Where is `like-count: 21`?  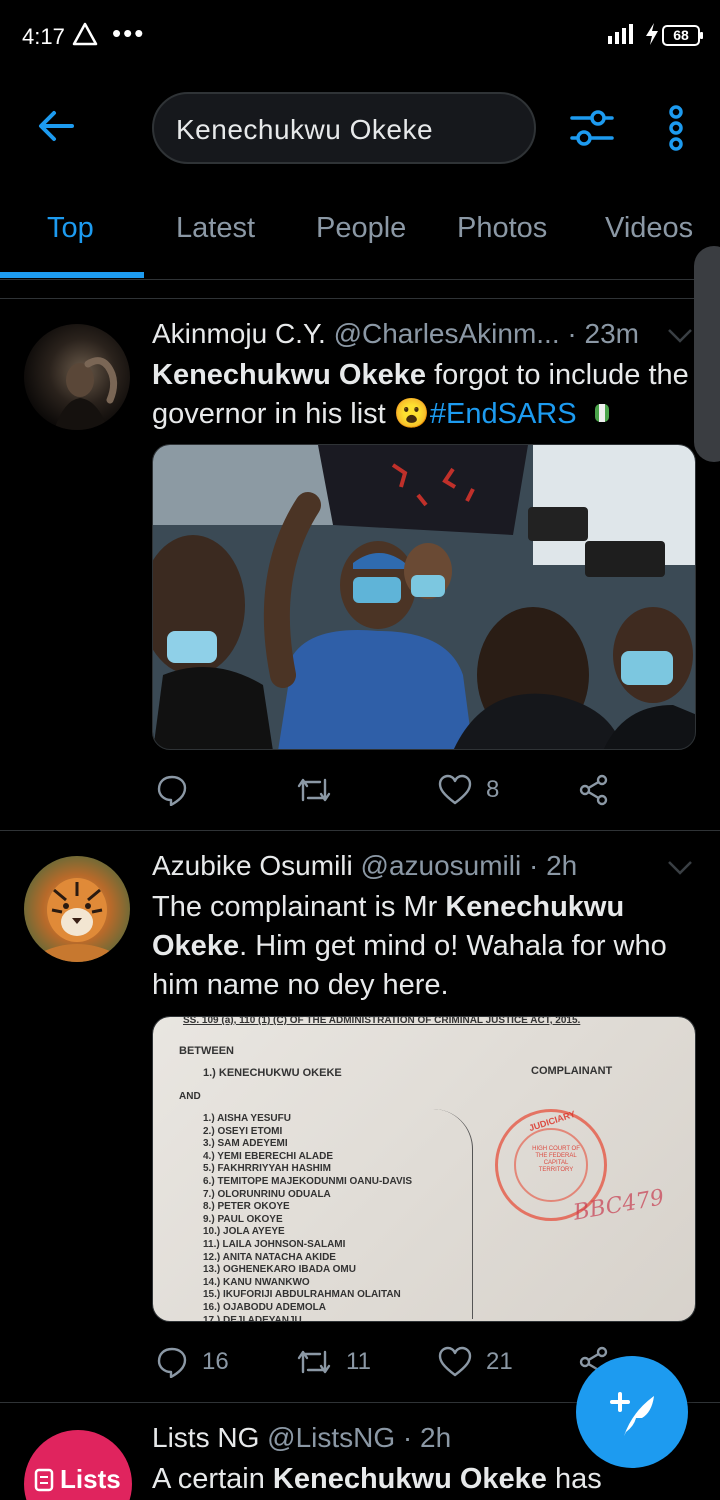 like-count: 21 is located at coordinates (499, 1361).